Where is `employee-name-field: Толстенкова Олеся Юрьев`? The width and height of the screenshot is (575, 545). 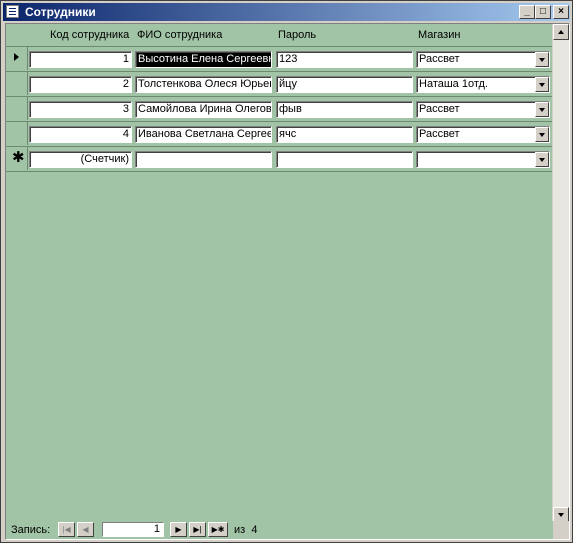
employee-name-field: Толстенкова Олеся Юрьев is located at coordinates (203, 84).